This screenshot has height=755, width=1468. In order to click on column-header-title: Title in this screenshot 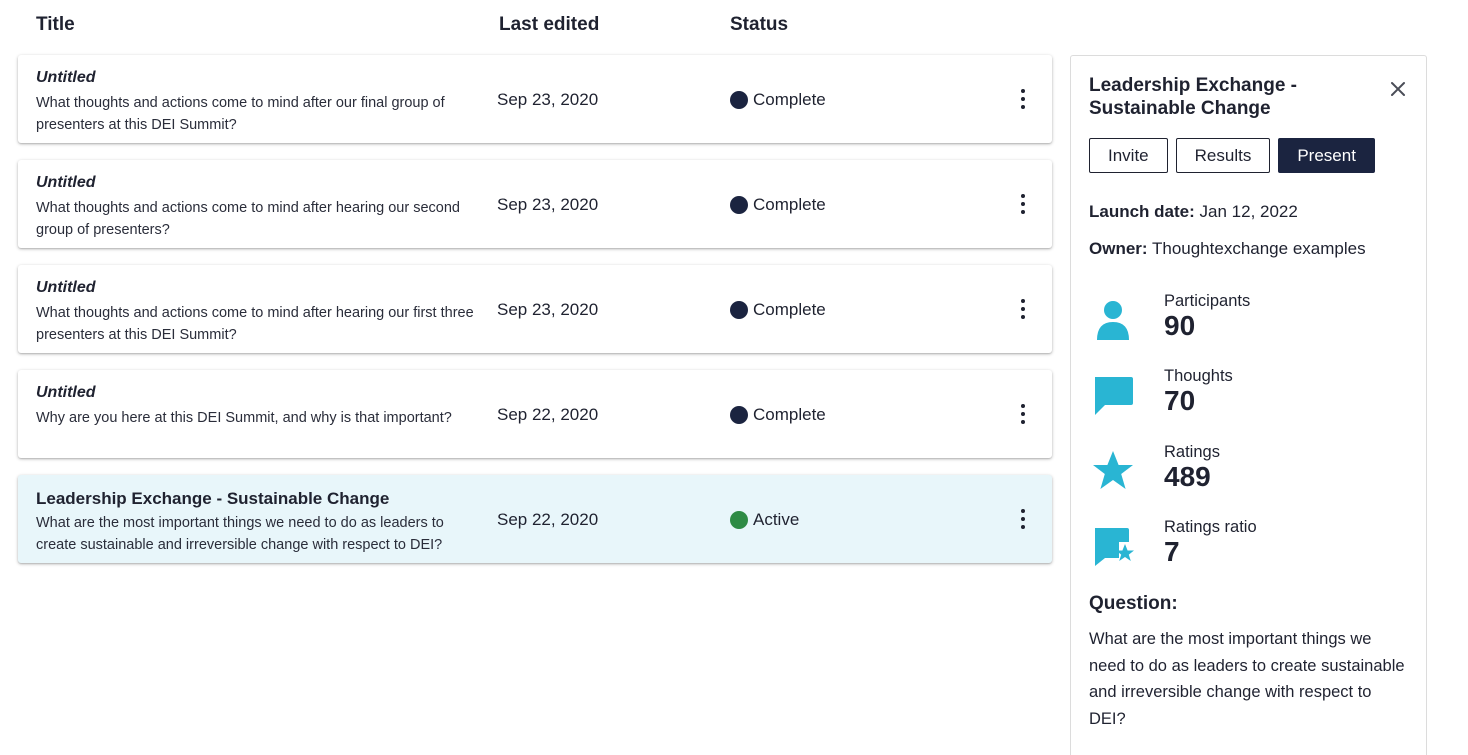, I will do `click(55, 25)`.